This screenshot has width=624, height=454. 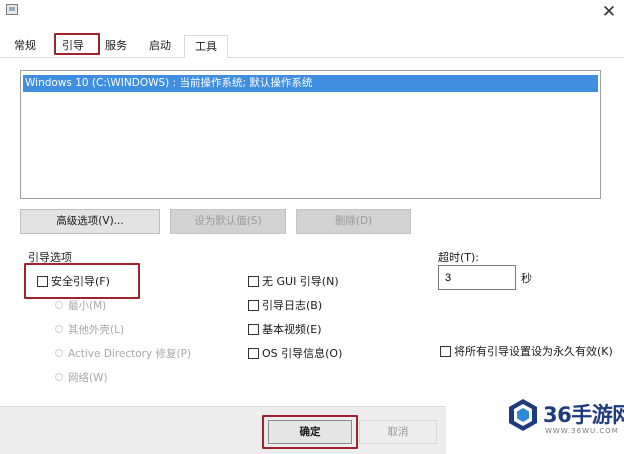 I want to click on alternate-shell-label: 其他外壳(L), so click(x=96, y=330).